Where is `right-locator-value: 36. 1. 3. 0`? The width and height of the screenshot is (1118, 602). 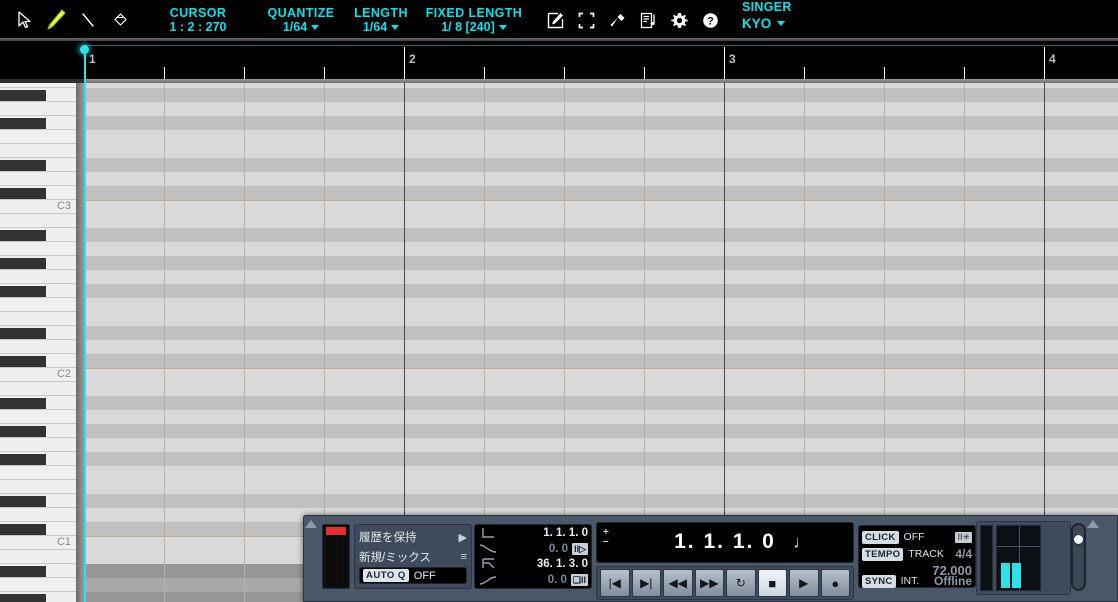
right-locator-value: 36. 1. 3. 0 is located at coordinates (546, 565).